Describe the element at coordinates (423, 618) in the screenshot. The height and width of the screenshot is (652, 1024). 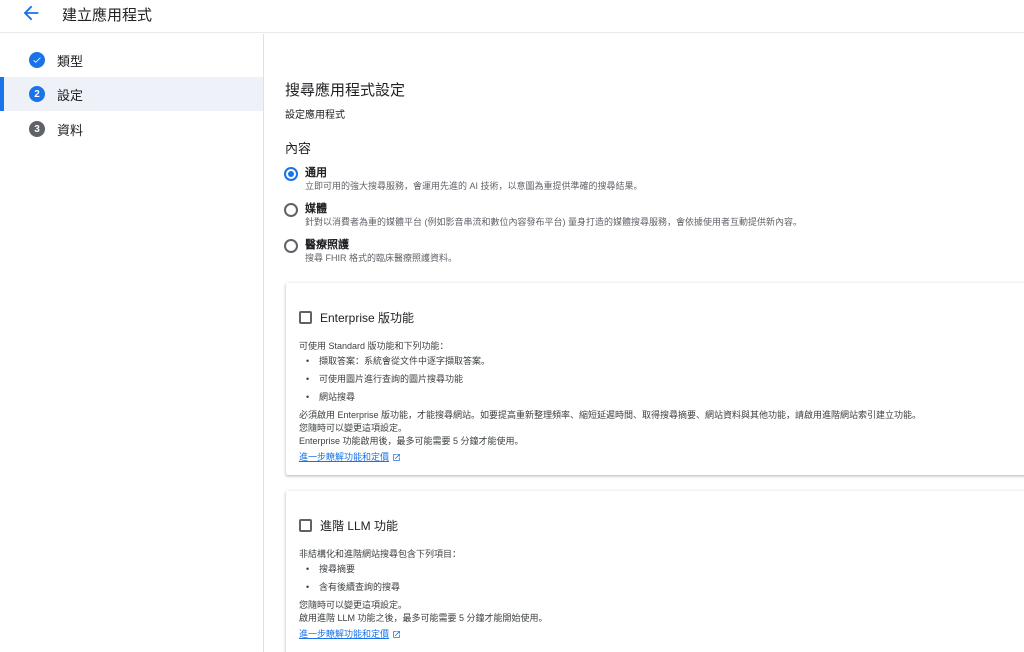
I see `llm-note: 啟用進階 LLM 功能之後，最多可能需要 5 分鐘才能開始使用。` at that location.